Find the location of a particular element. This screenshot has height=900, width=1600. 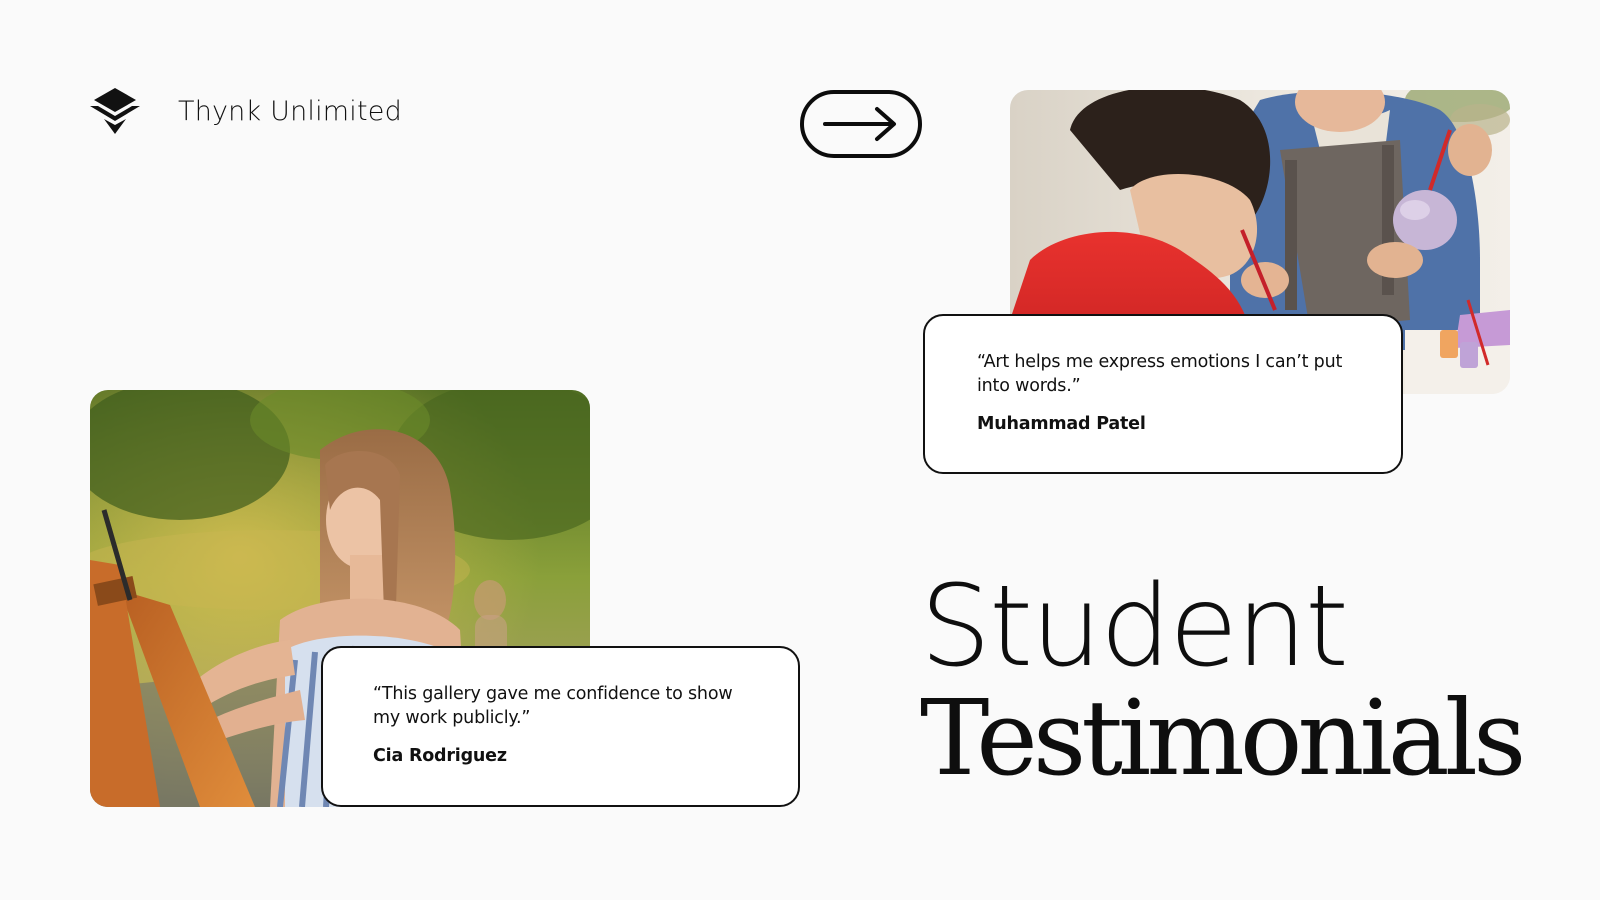

arrow-right-icon is located at coordinates (859, 124).